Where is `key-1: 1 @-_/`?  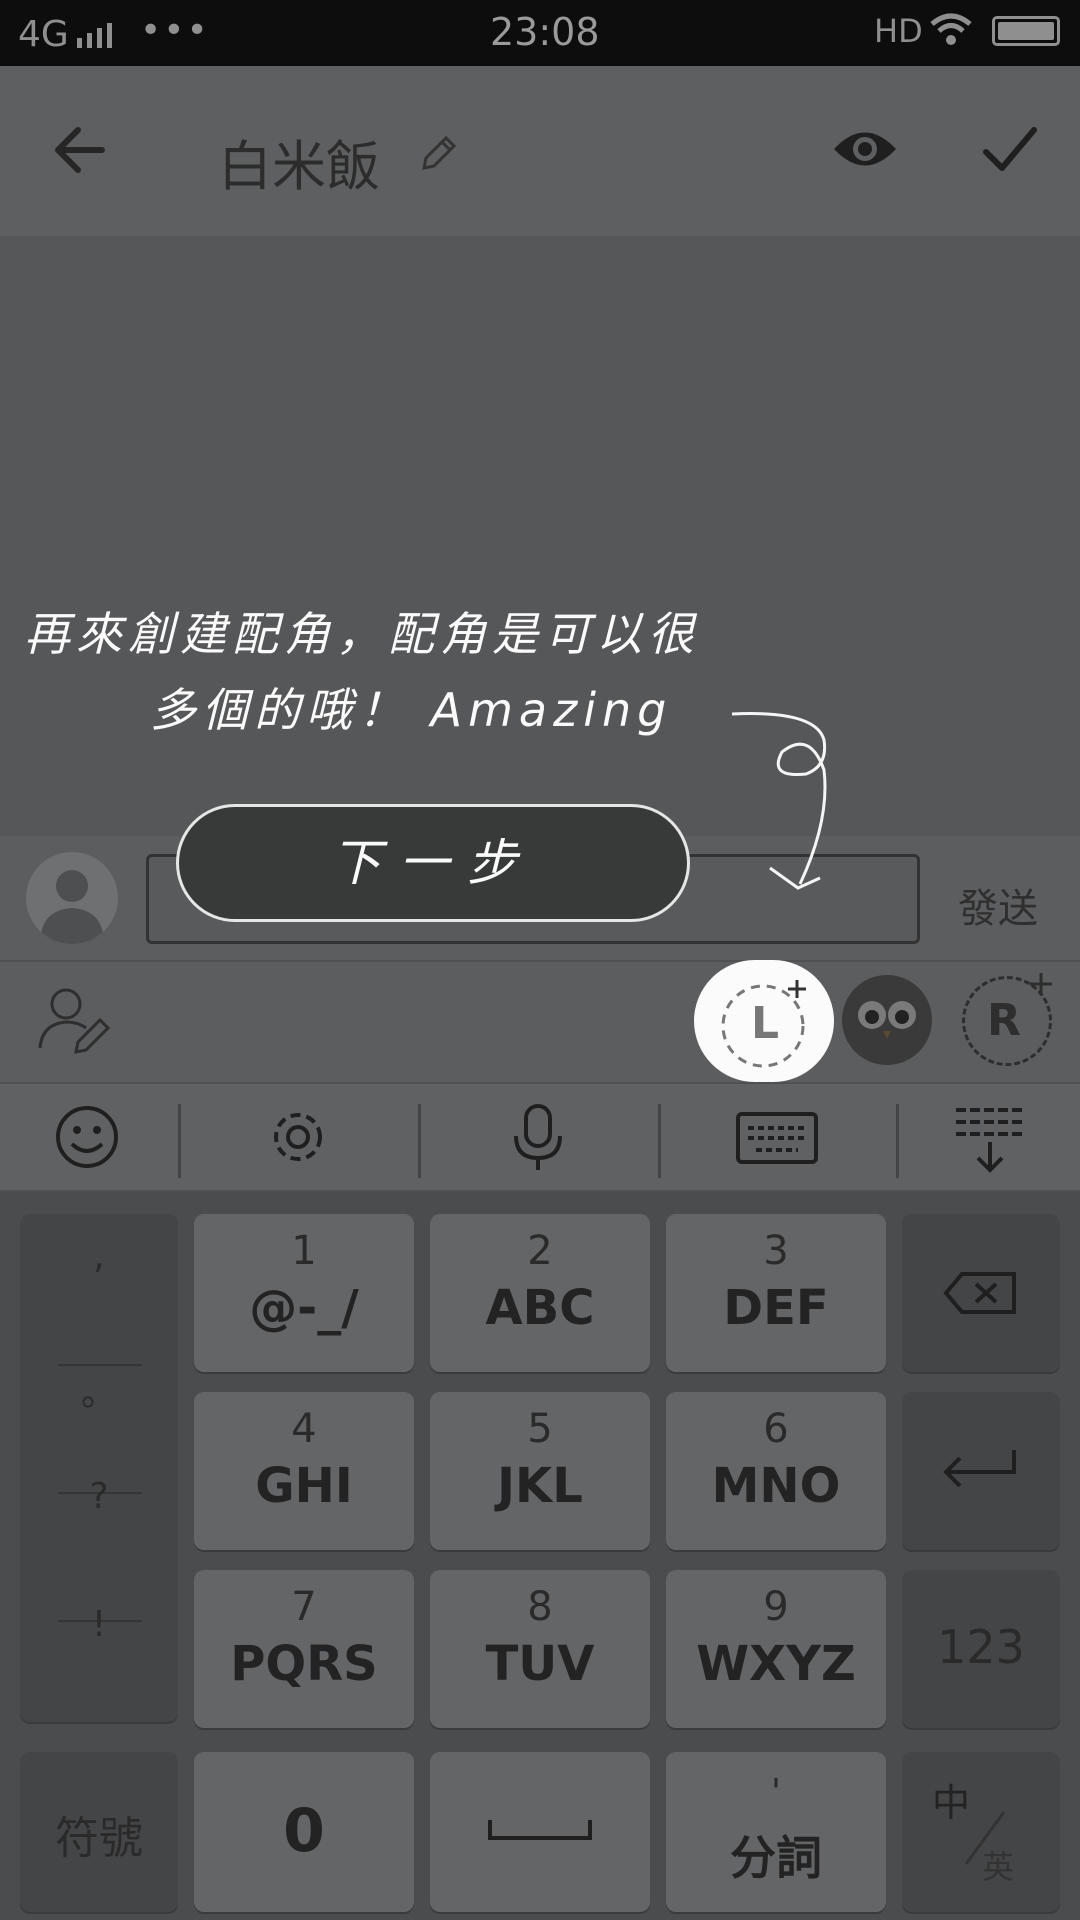
key-1: 1 @-_/ is located at coordinates (304, 1293).